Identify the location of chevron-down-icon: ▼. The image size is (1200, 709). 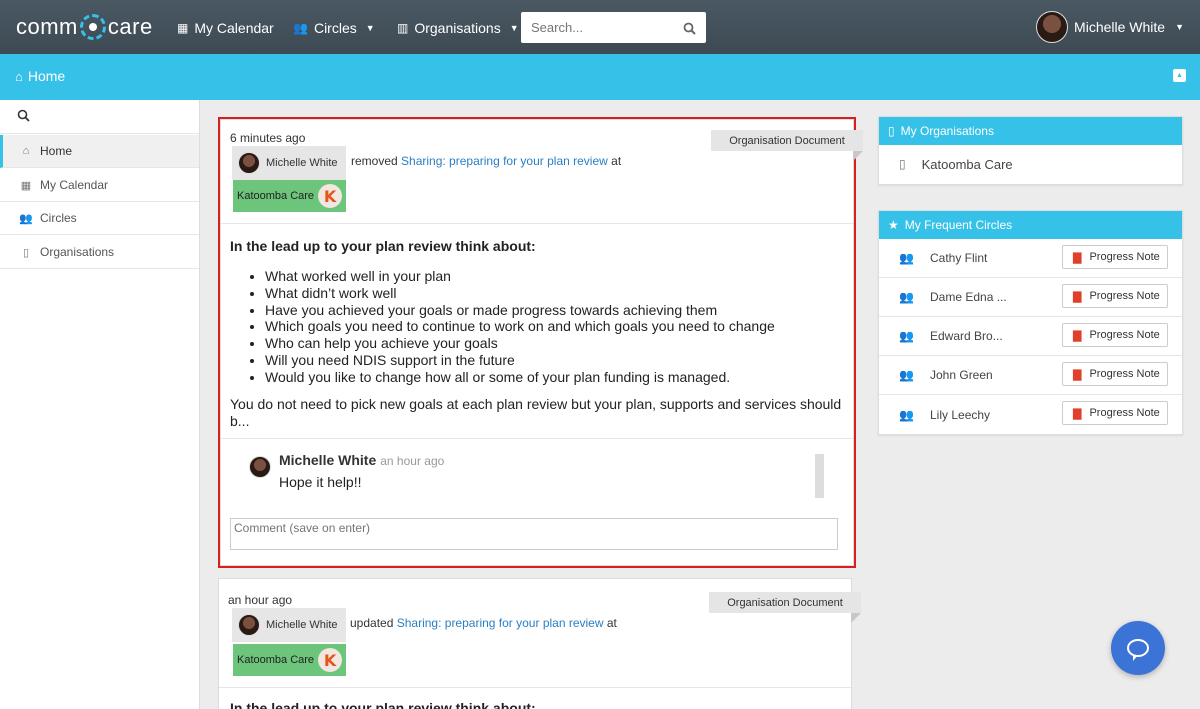
(370, 28).